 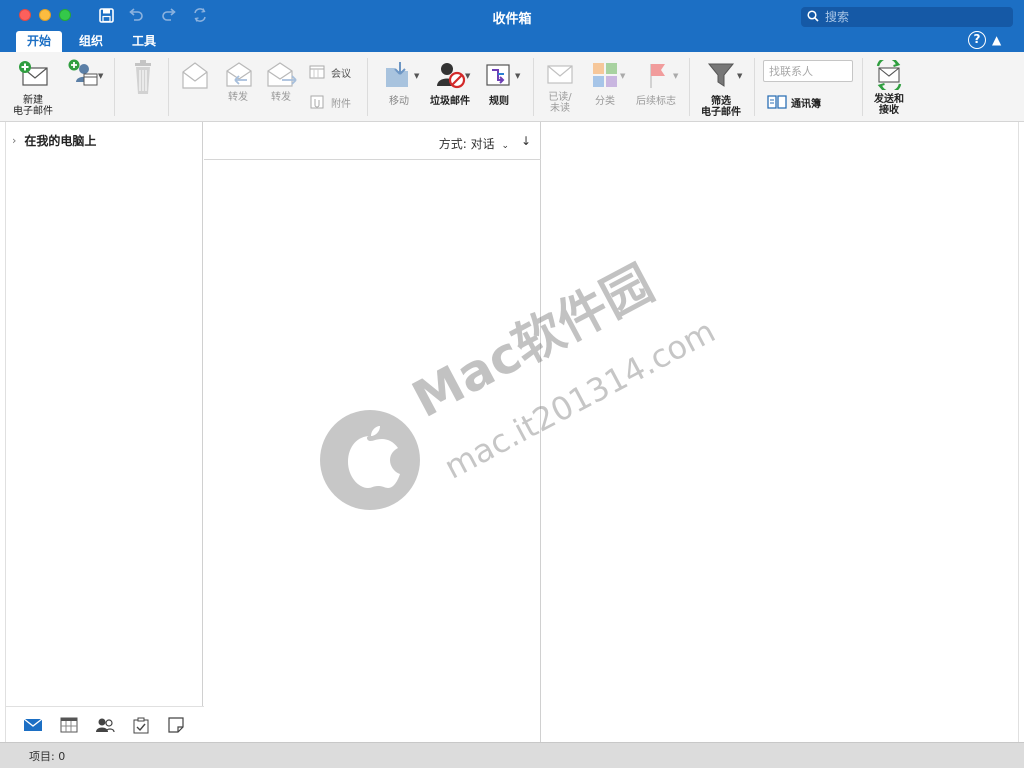 What do you see at coordinates (526, 141) in the screenshot?
I see `sort-direction-icon: ↓` at bounding box center [526, 141].